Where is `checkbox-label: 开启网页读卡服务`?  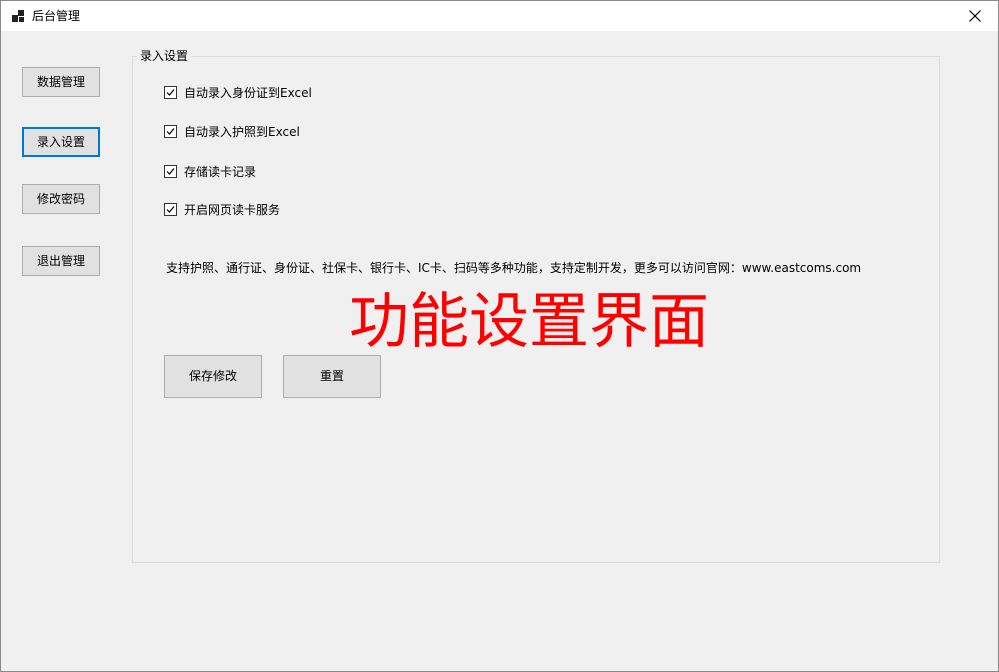
checkbox-label: 开启网页读卡服务 is located at coordinates (232, 210).